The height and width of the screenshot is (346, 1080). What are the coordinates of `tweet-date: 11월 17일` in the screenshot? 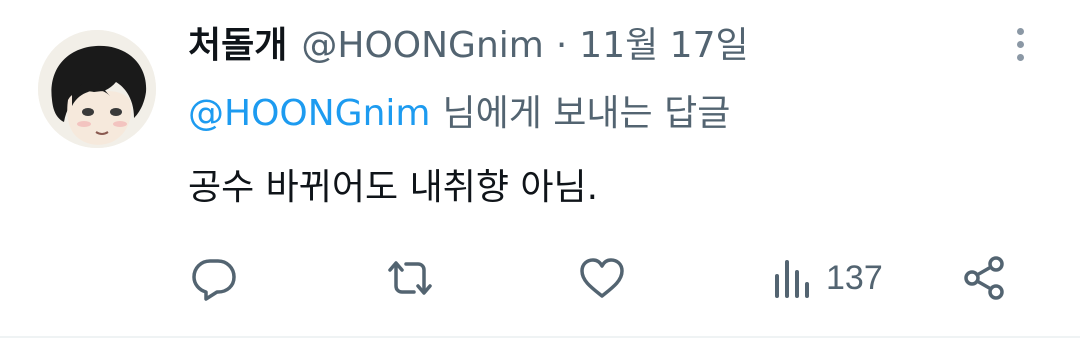 It's located at (663, 46).